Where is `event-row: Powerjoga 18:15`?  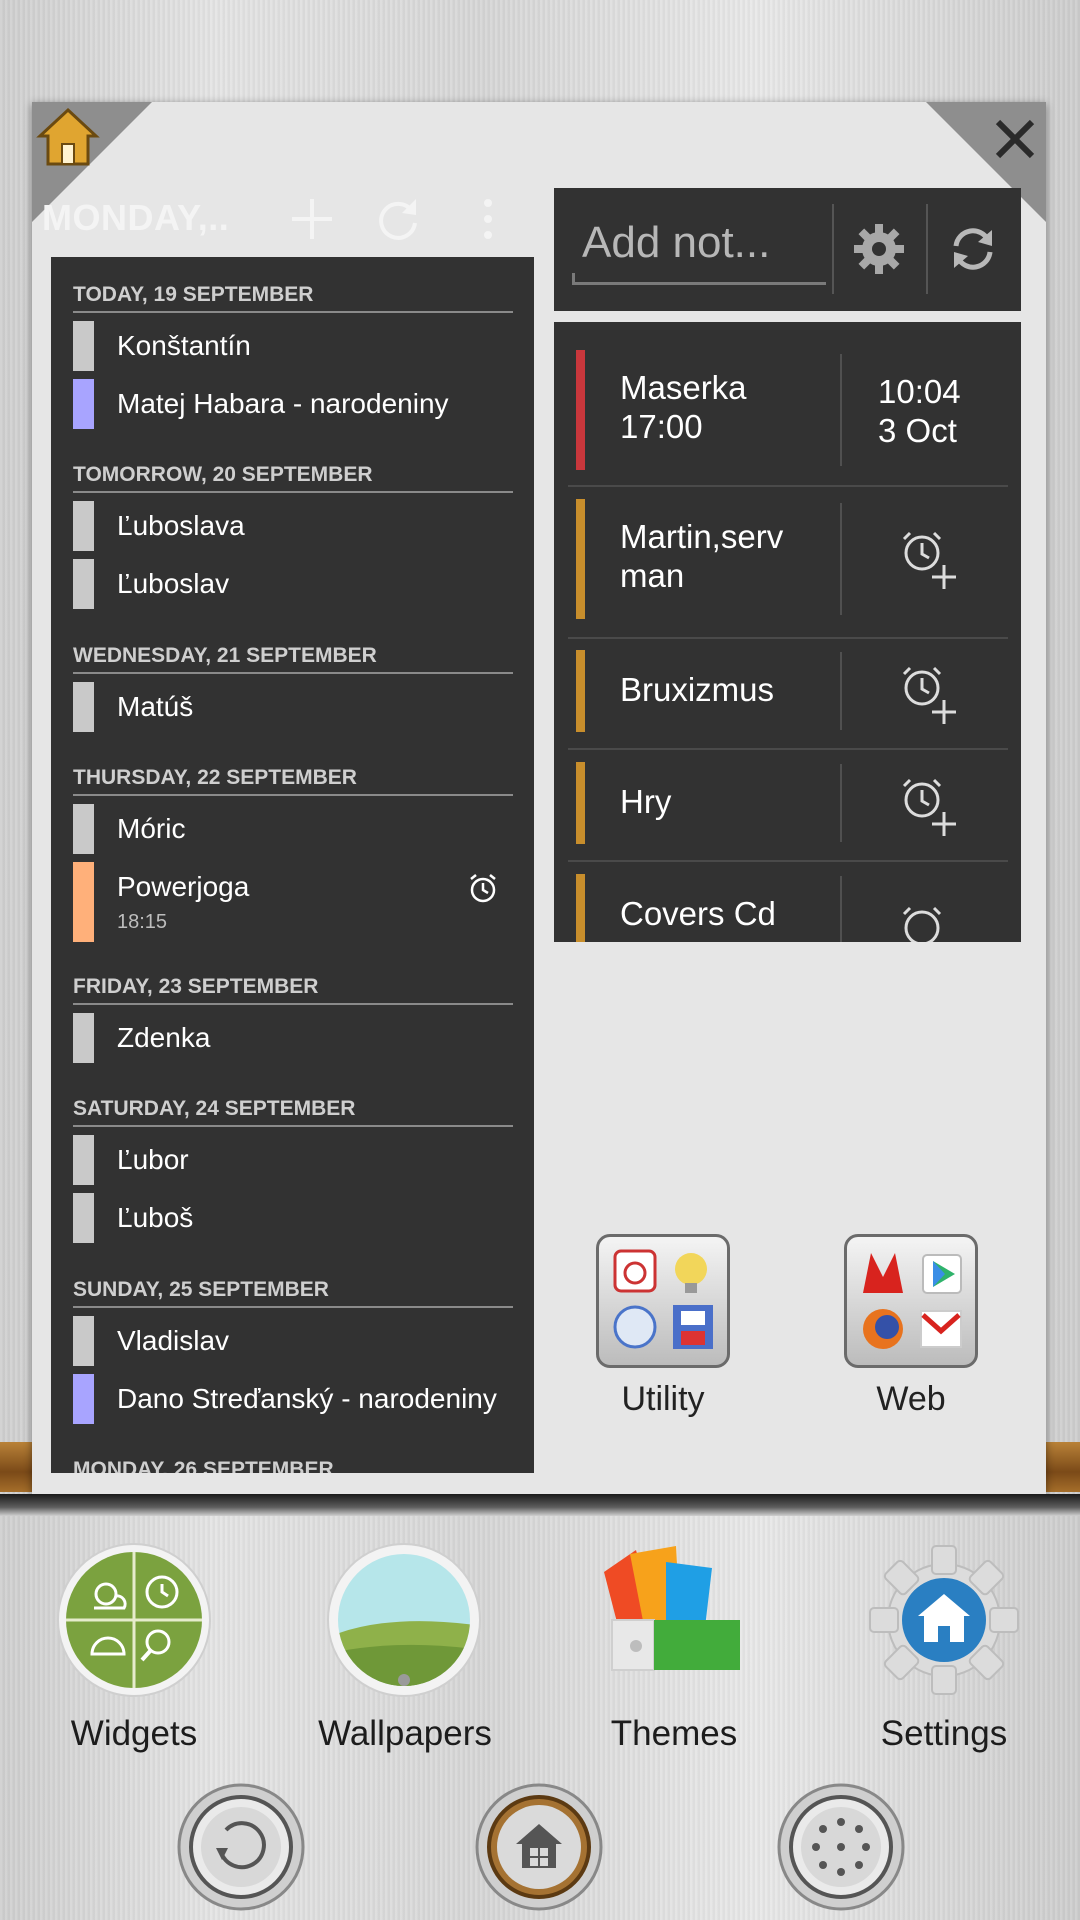 event-row: Powerjoga 18:15 is located at coordinates (293, 902).